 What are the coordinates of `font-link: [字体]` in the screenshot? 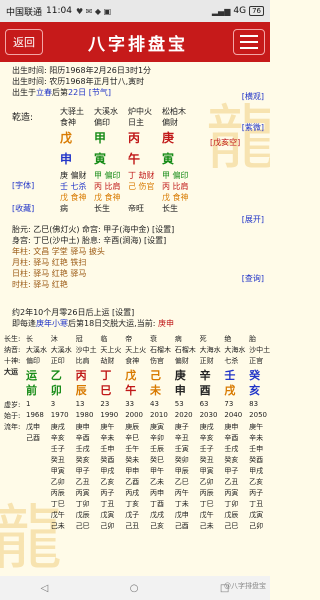 It's located at (23, 185).